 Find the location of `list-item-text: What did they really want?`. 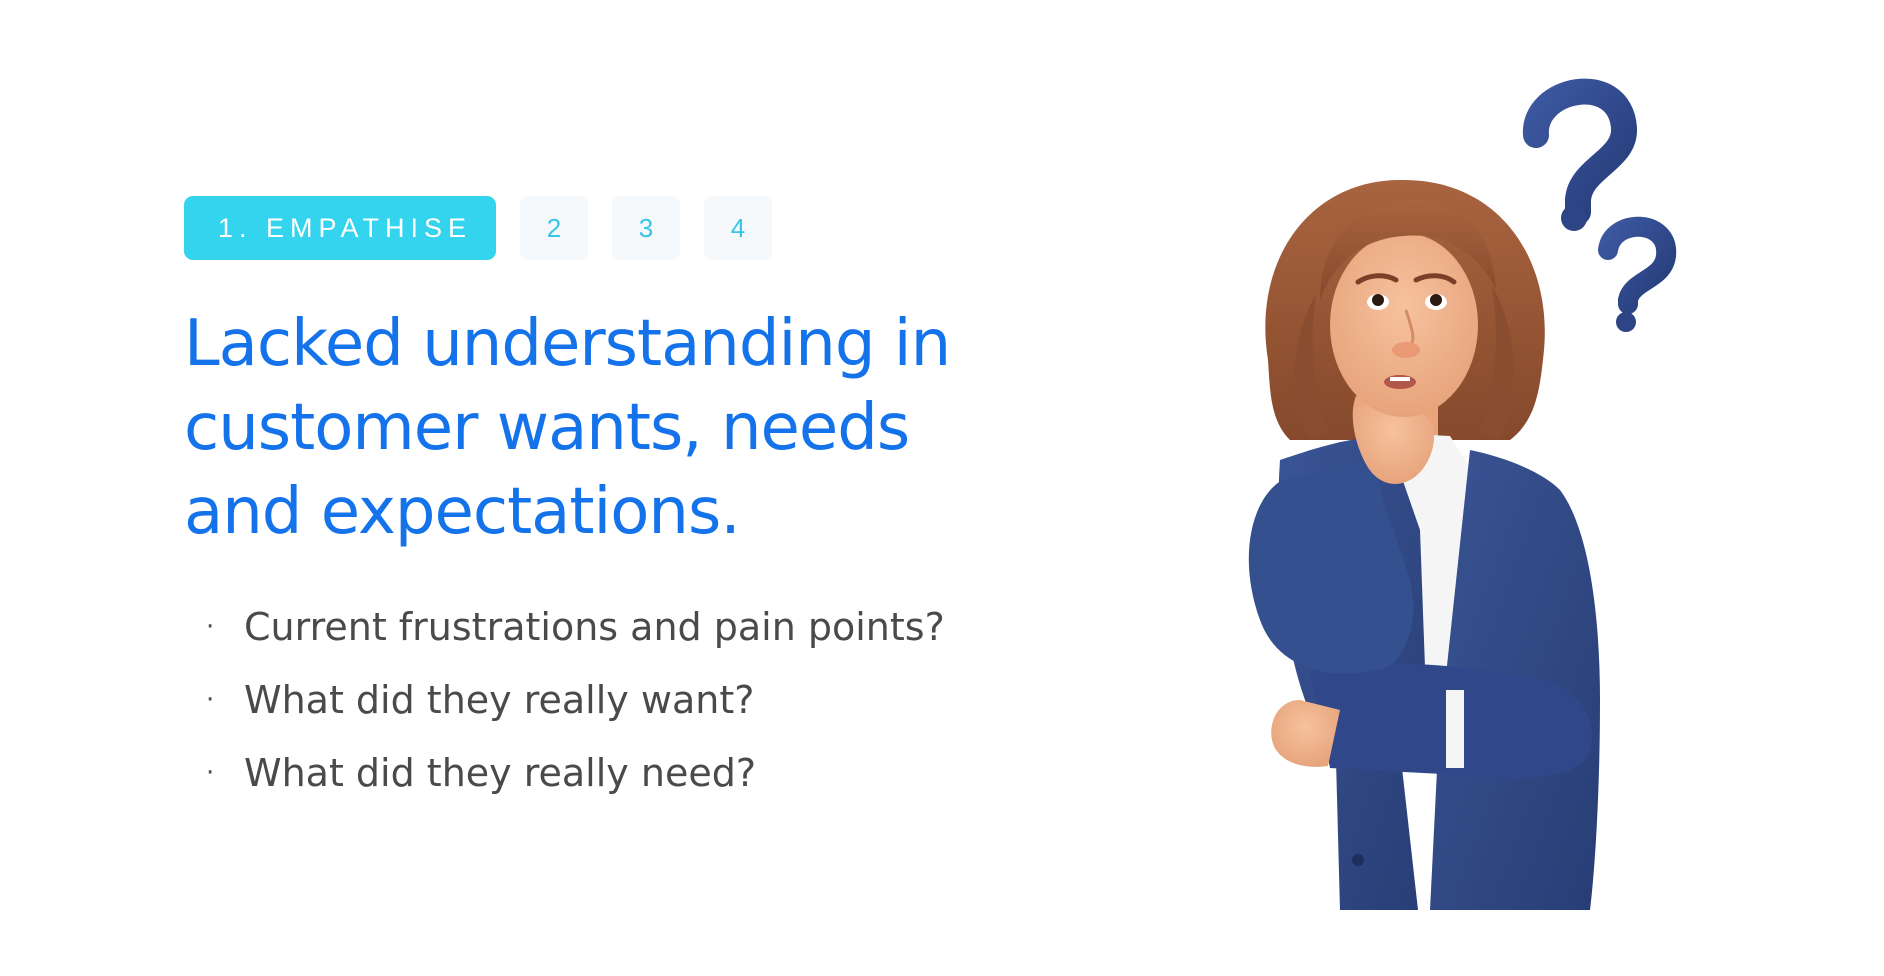

list-item-text: What did they really want? is located at coordinates (499, 699).